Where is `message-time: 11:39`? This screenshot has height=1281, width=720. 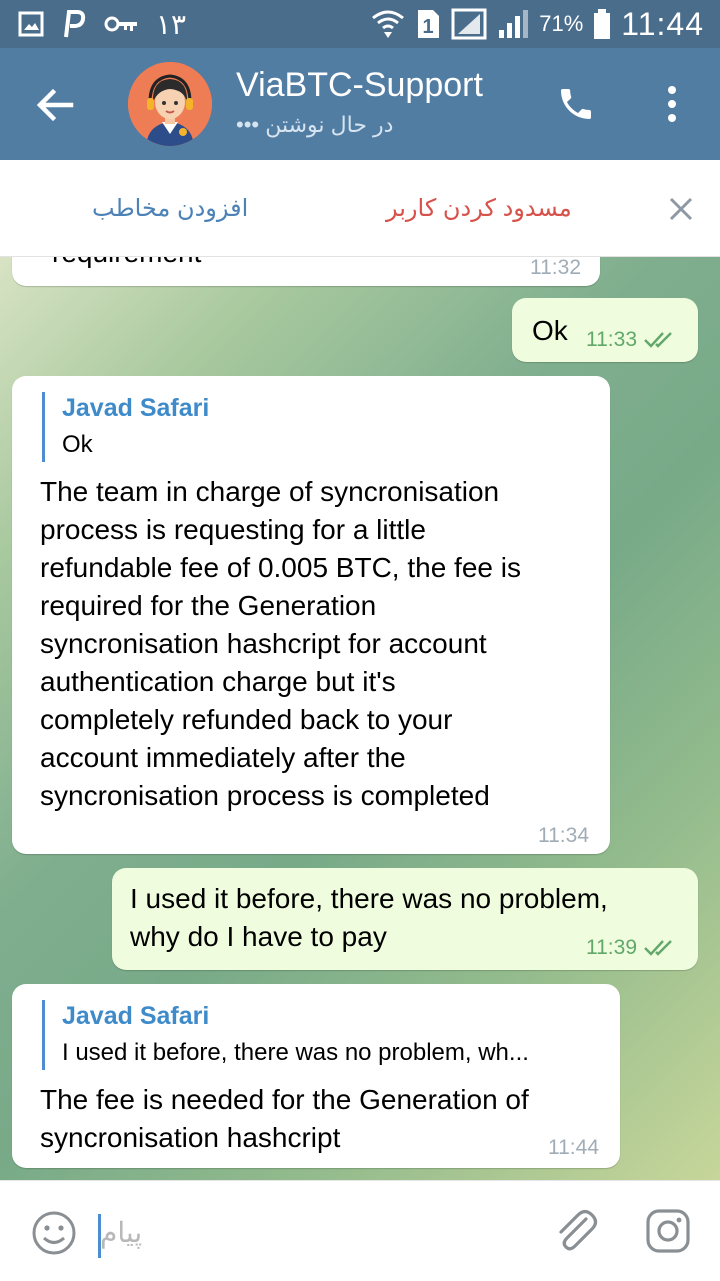 message-time: 11:39 is located at coordinates (631, 948).